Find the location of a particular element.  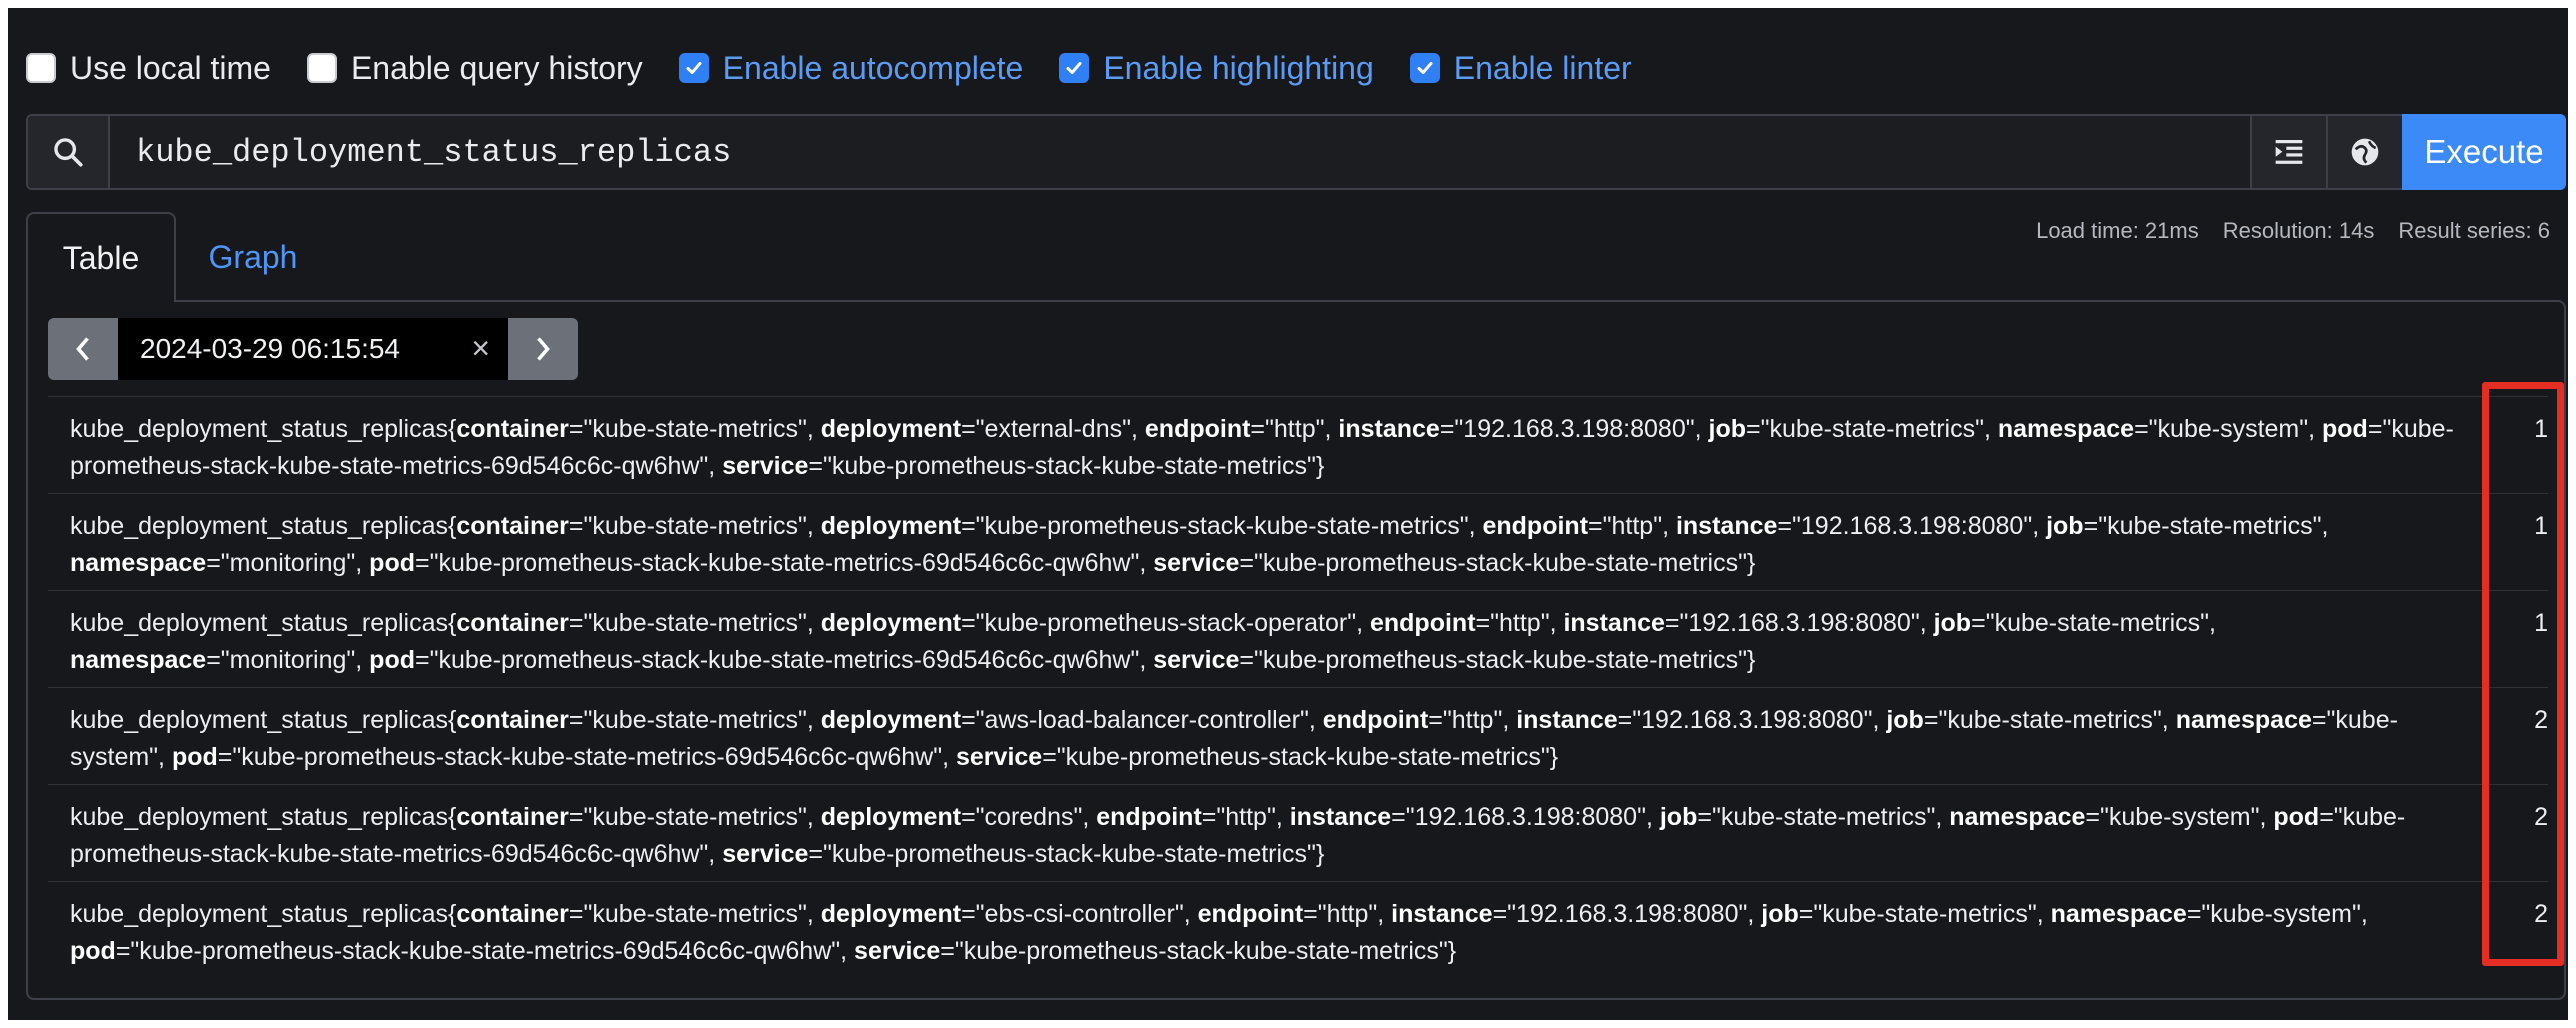

option-enable-query-history: Enable query history is located at coordinates (474, 68).